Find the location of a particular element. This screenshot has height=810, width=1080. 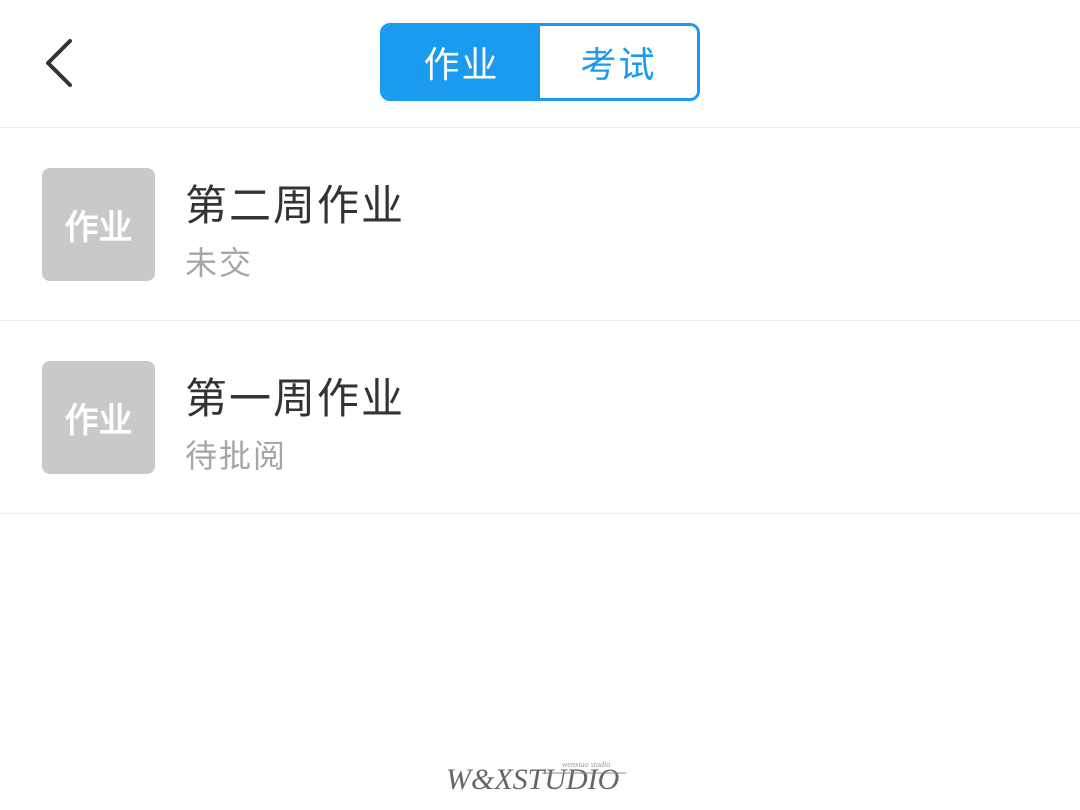

assignment-title: 第一周作业 is located at coordinates (295, 398).